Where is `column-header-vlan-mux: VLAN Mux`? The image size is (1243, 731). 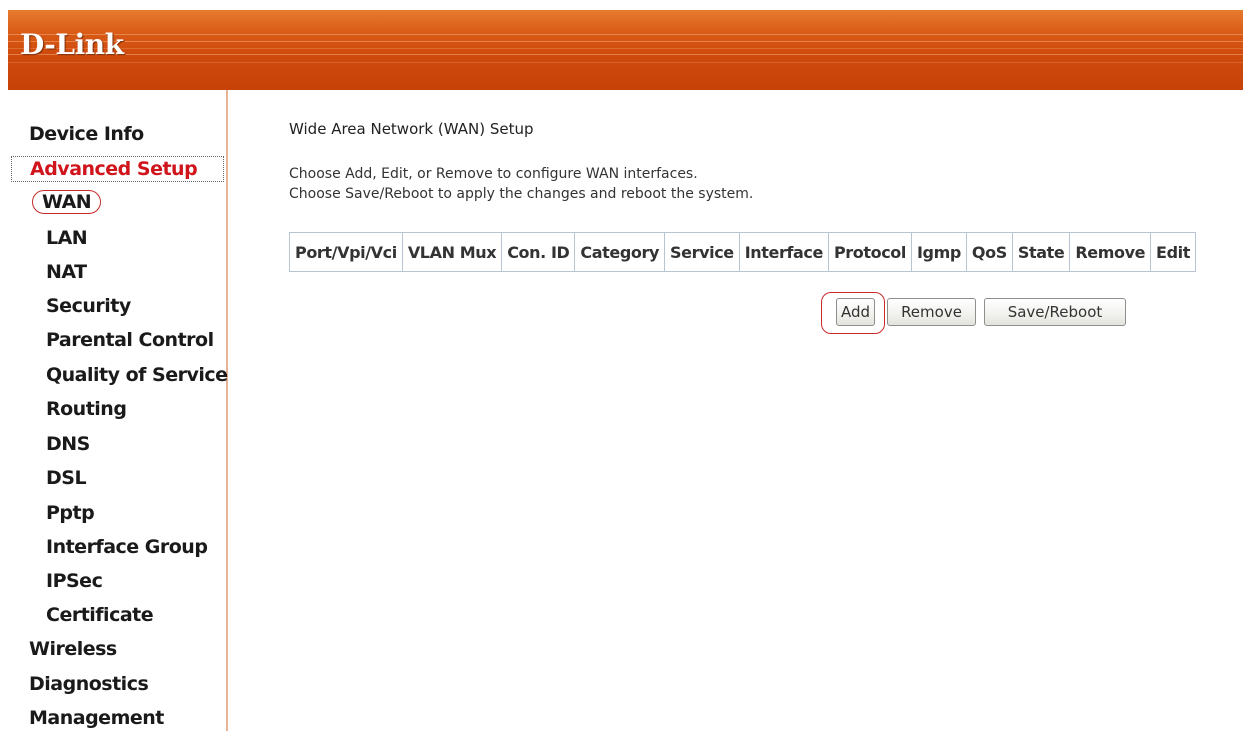
column-header-vlan-mux: VLAN Mux is located at coordinates (452, 252).